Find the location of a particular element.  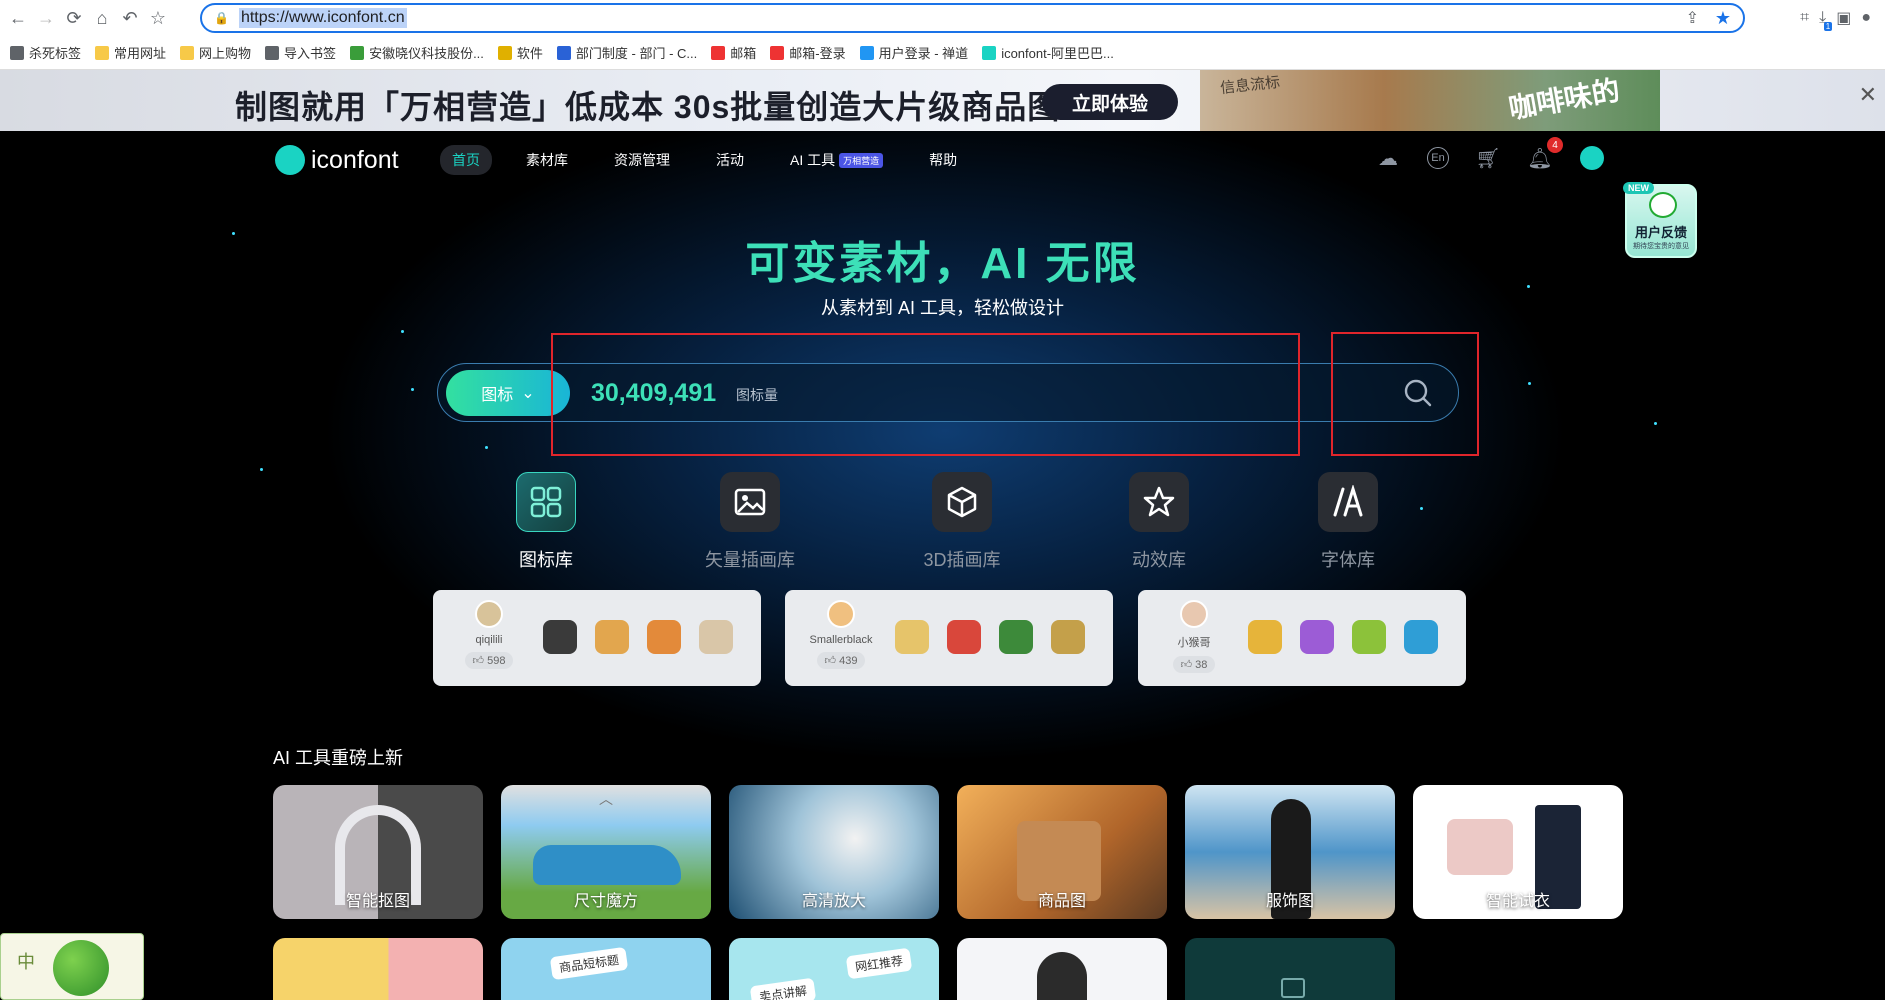

nav-item-label: 资源管理 is located at coordinates (642, 160).